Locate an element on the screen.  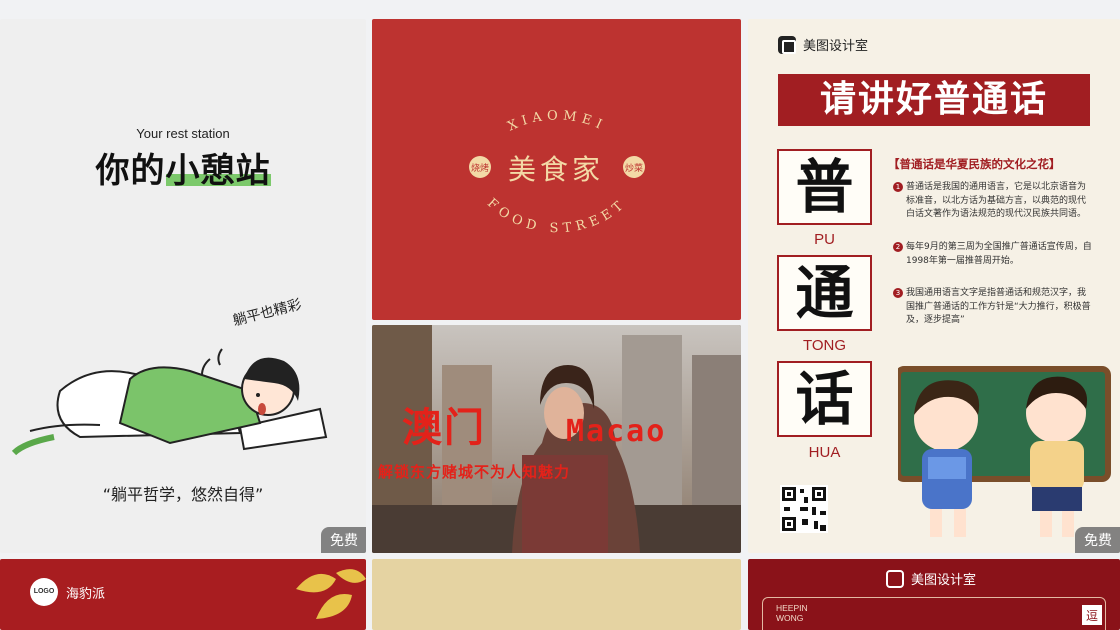
food-title: 美食家 is located at coordinates (556, 169).